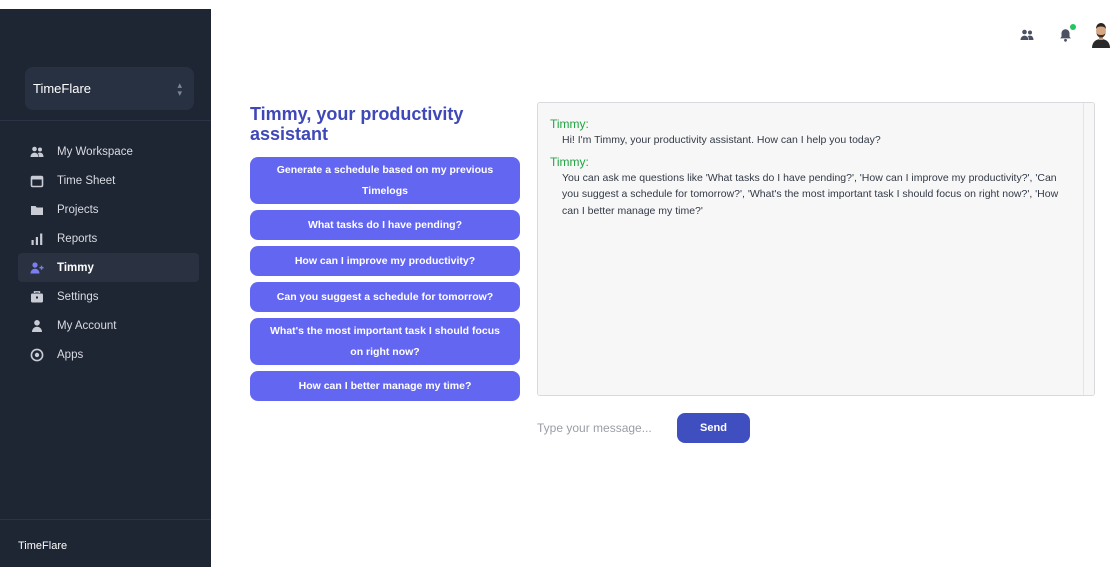 This screenshot has height=567, width=1111. I want to click on org-switcher: TimeFlare ▴ ▾, so click(109, 88).